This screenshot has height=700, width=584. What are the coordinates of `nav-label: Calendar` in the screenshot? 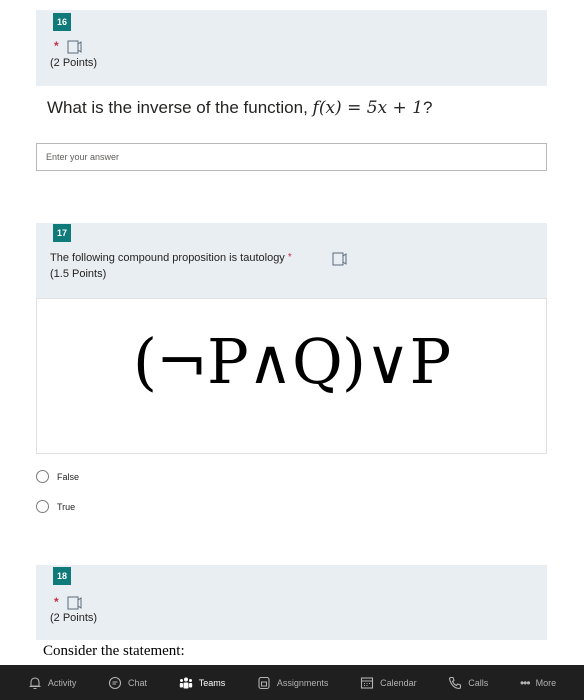 It's located at (398, 682).